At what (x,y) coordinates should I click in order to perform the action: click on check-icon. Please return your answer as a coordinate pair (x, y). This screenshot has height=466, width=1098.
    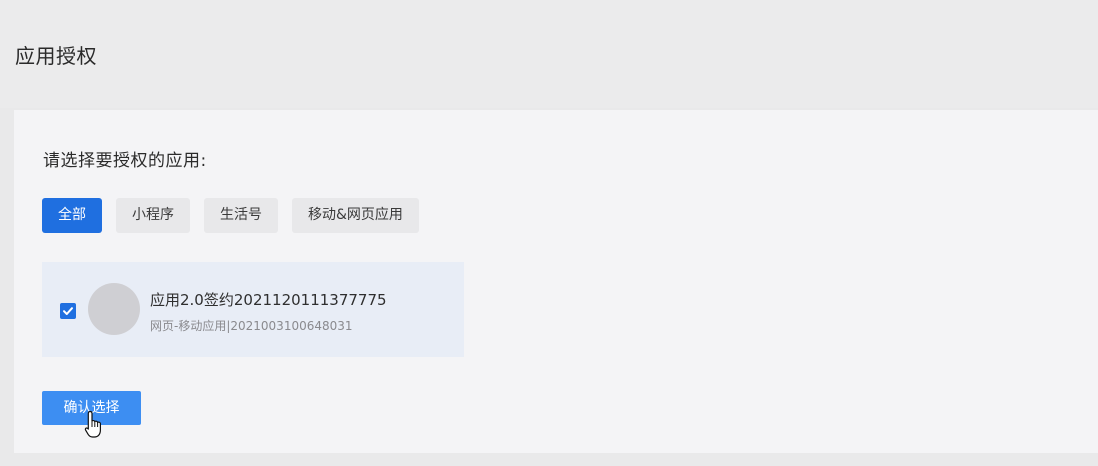
    Looking at the image, I should click on (68, 311).